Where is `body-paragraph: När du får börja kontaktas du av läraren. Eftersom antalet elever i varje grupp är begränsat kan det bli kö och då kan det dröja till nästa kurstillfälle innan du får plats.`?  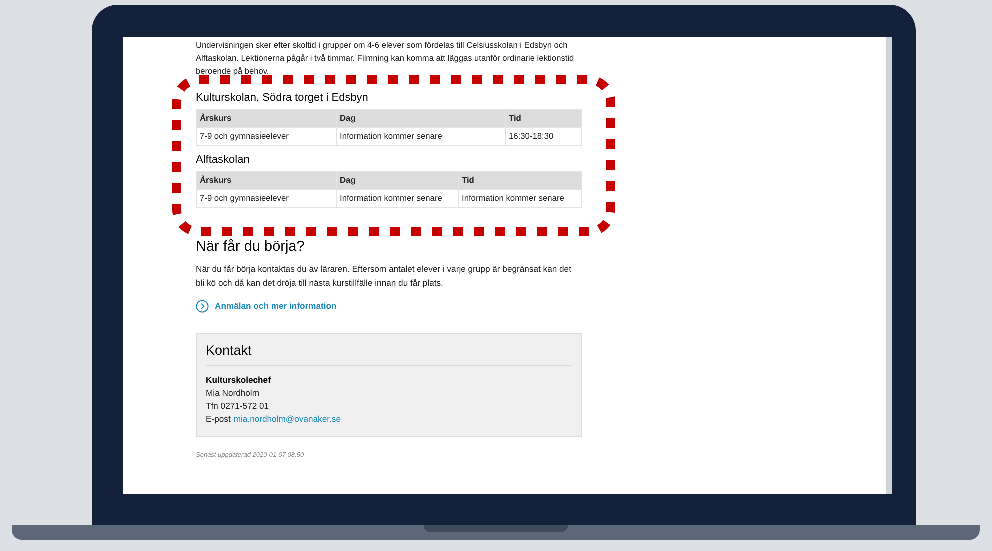
body-paragraph: När du får börja kontaktas du av läraren. Eftersom antalet elever i varje grupp är begränsat kan det bli kö och då kan det dröja till nästa kurstillfälle innan du får plats. is located at coordinates (384, 276).